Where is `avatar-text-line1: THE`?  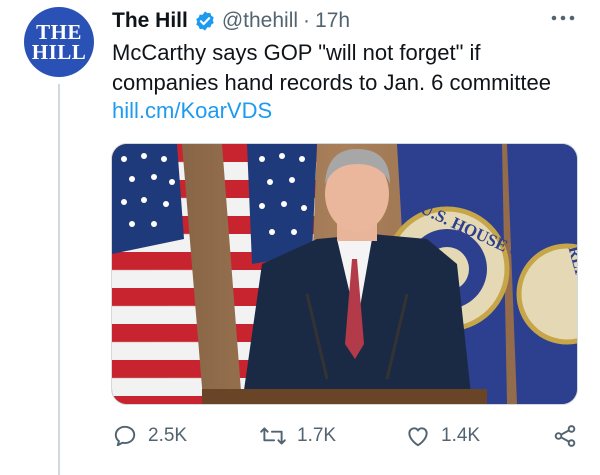
avatar-text-line1: THE is located at coordinates (59, 32).